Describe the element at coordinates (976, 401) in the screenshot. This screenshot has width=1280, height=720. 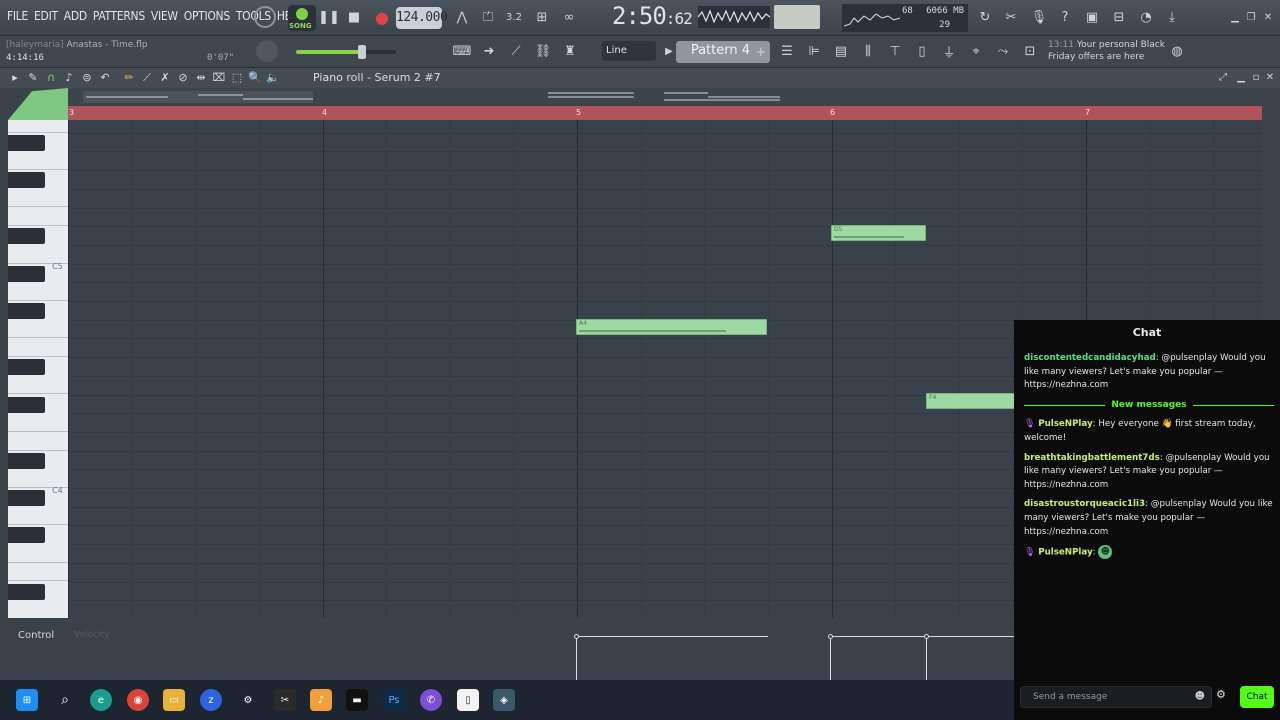
I see `note-f4: F4` at that location.